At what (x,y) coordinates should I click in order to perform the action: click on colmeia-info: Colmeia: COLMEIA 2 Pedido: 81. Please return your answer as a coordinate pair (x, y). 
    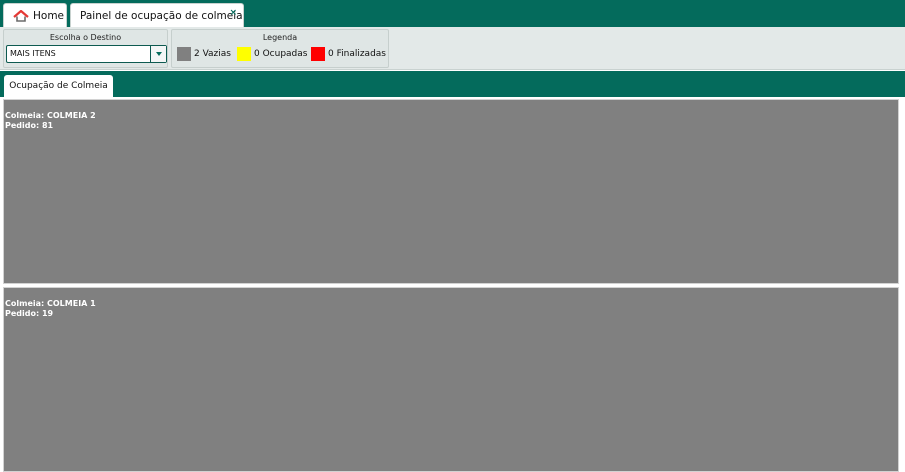
    Looking at the image, I should click on (50, 121).